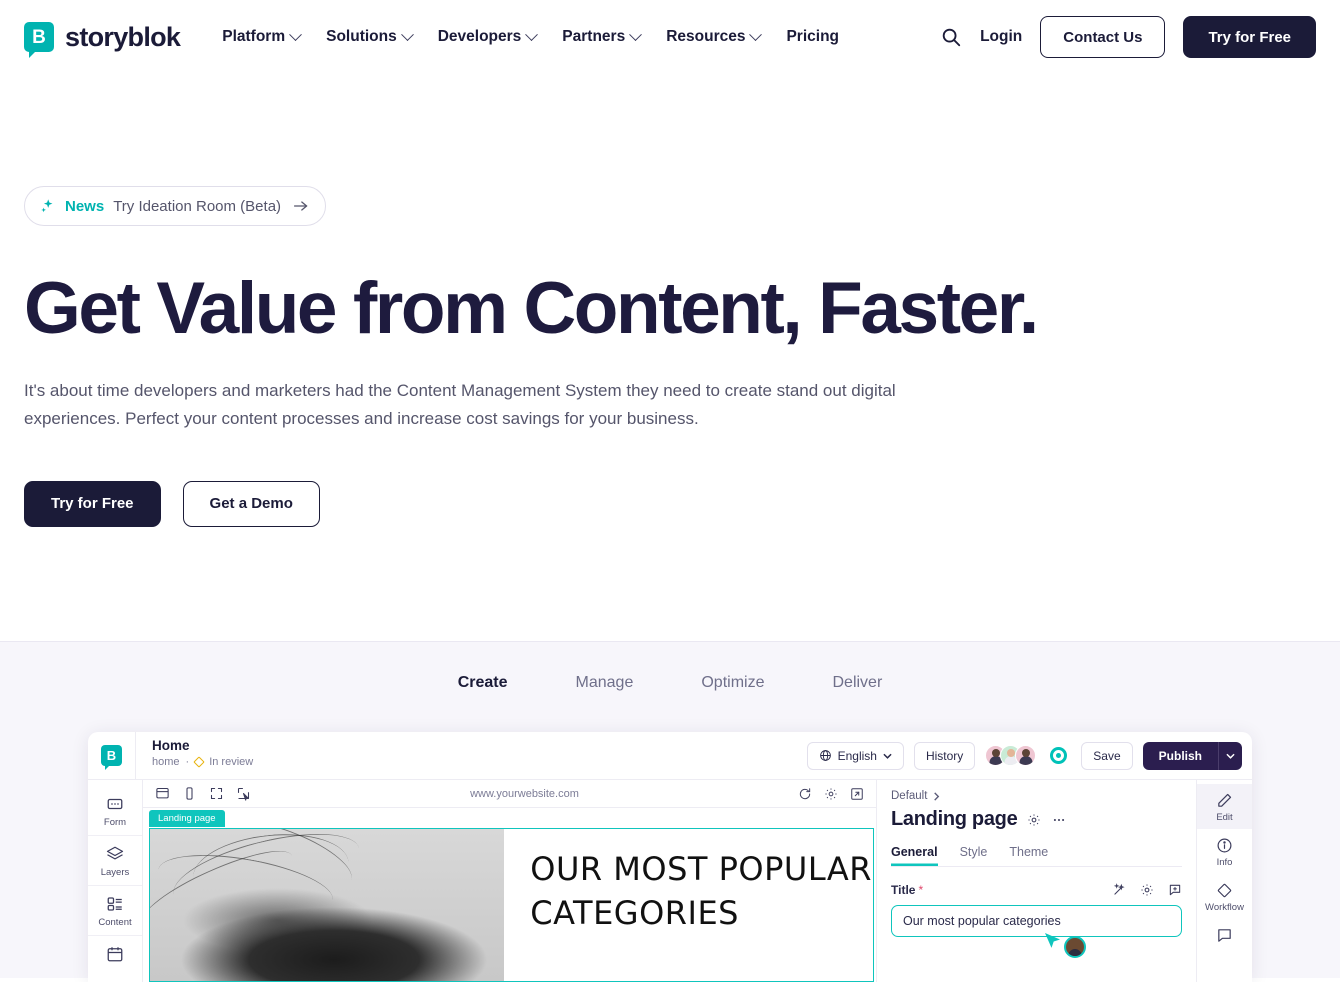 Image resolution: width=1340 pixels, height=982 pixels. I want to click on block-tag: Landing page, so click(187, 818).